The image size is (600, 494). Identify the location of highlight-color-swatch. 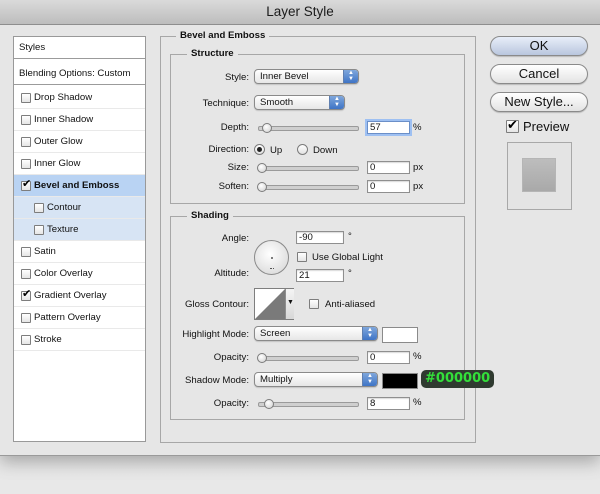
(400, 335).